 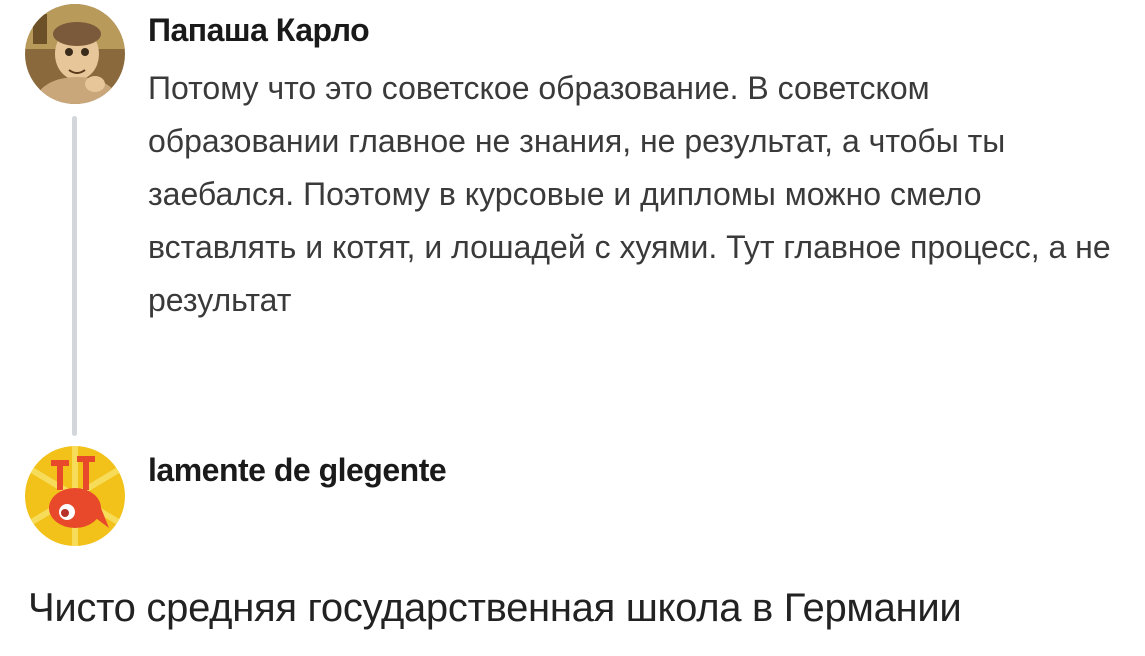 What do you see at coordinates (75, 54) in the screenshot?
I see `old-man-cartoon-avatar-icon` at bounding box center [75, 54].